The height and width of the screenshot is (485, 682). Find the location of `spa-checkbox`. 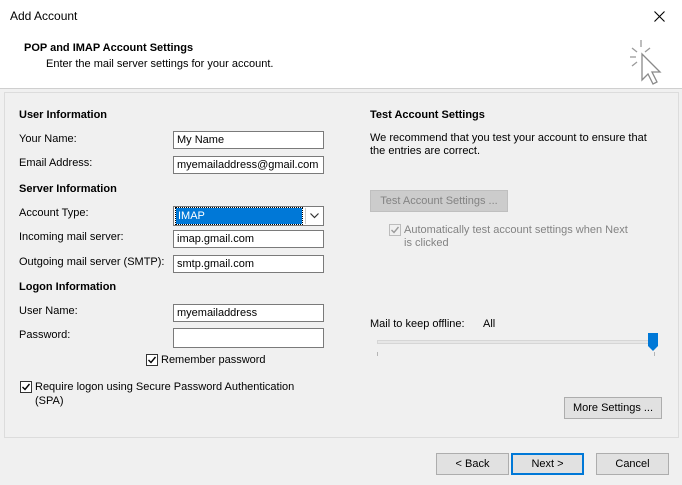

spa-checkbox is located at coordinates (26, 387).